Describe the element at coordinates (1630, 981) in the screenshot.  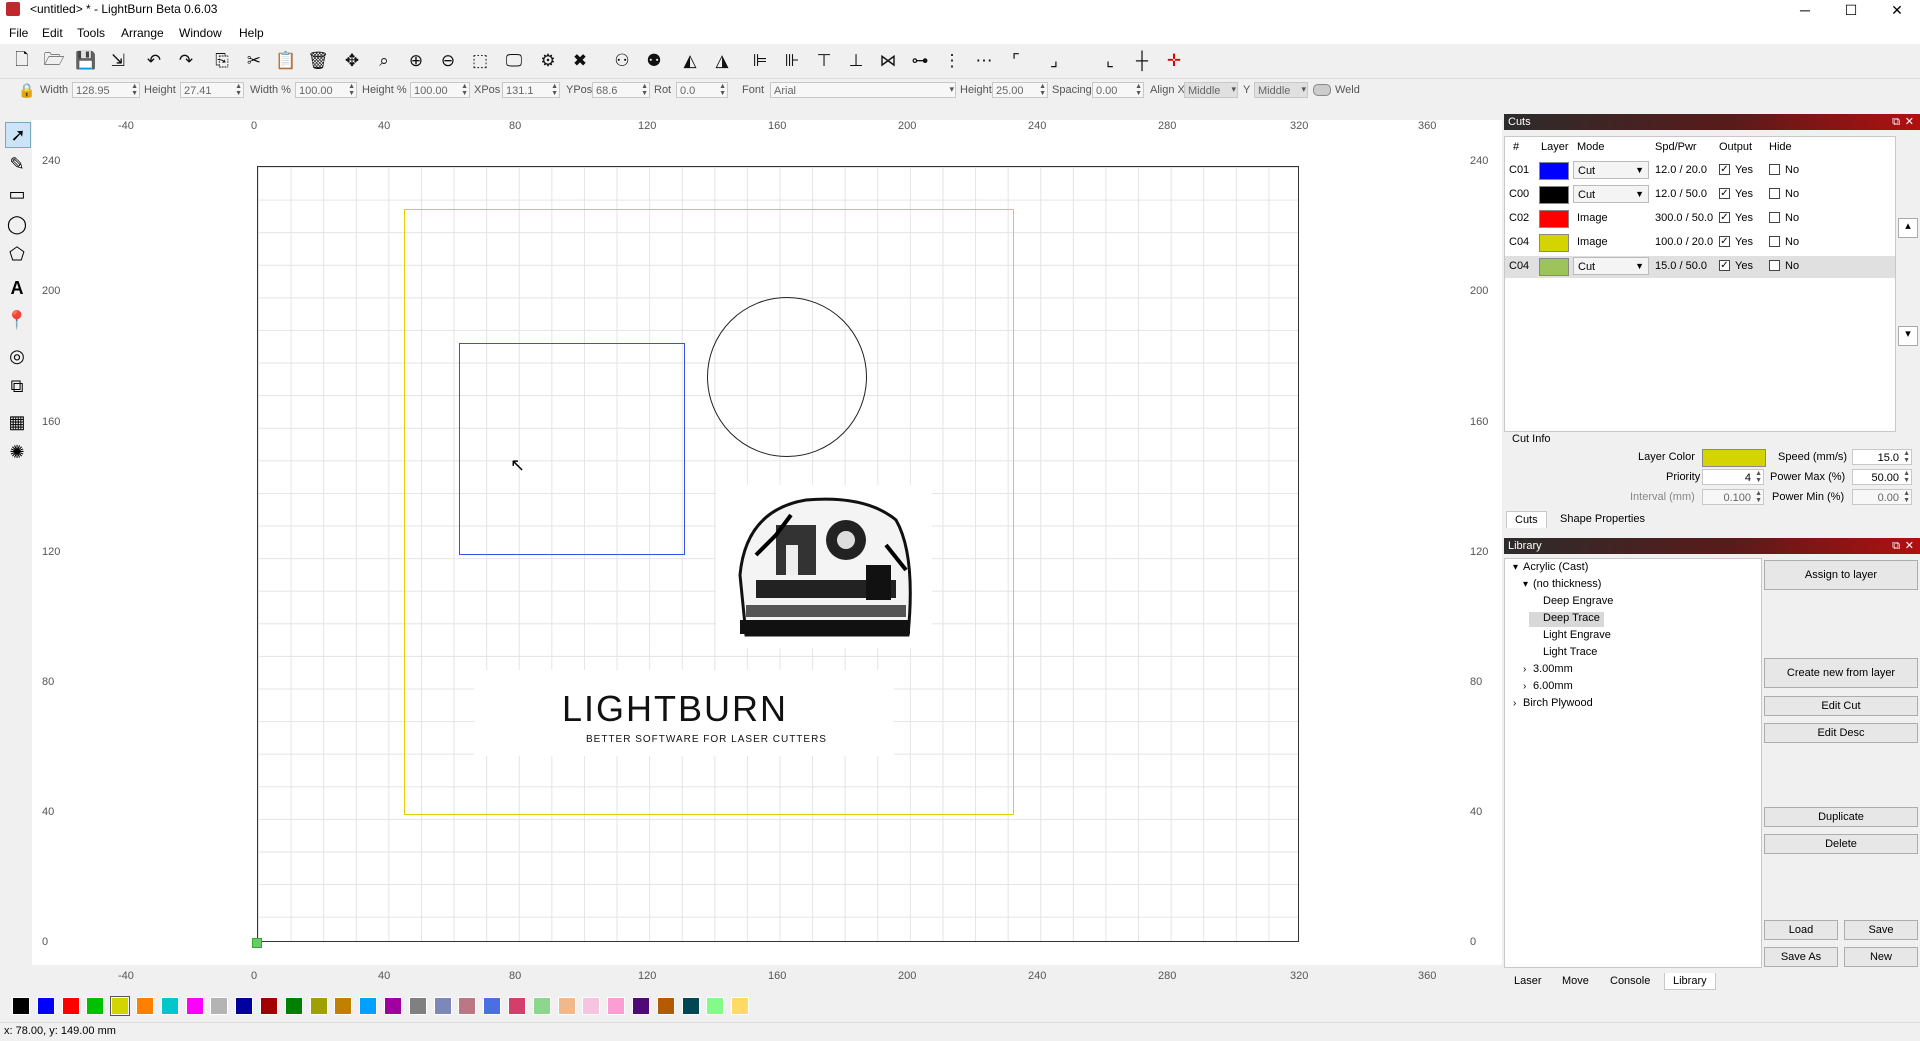
I see `tab-console: Console` at that location.